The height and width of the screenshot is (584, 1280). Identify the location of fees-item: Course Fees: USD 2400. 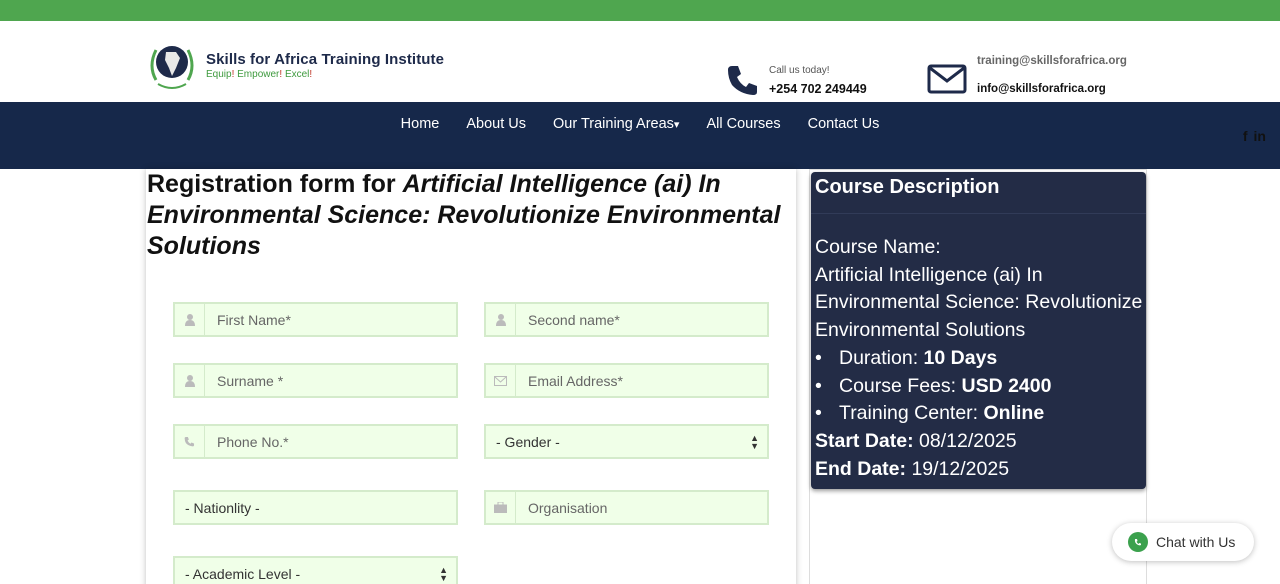
(980, 387).